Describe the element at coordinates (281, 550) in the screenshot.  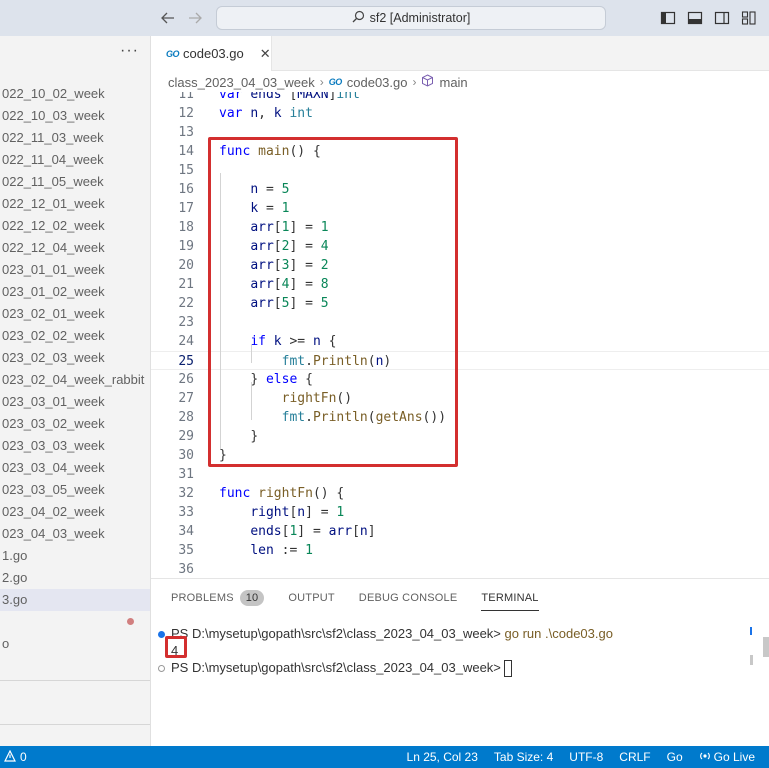
I see `code-text: len := 1` at that location.